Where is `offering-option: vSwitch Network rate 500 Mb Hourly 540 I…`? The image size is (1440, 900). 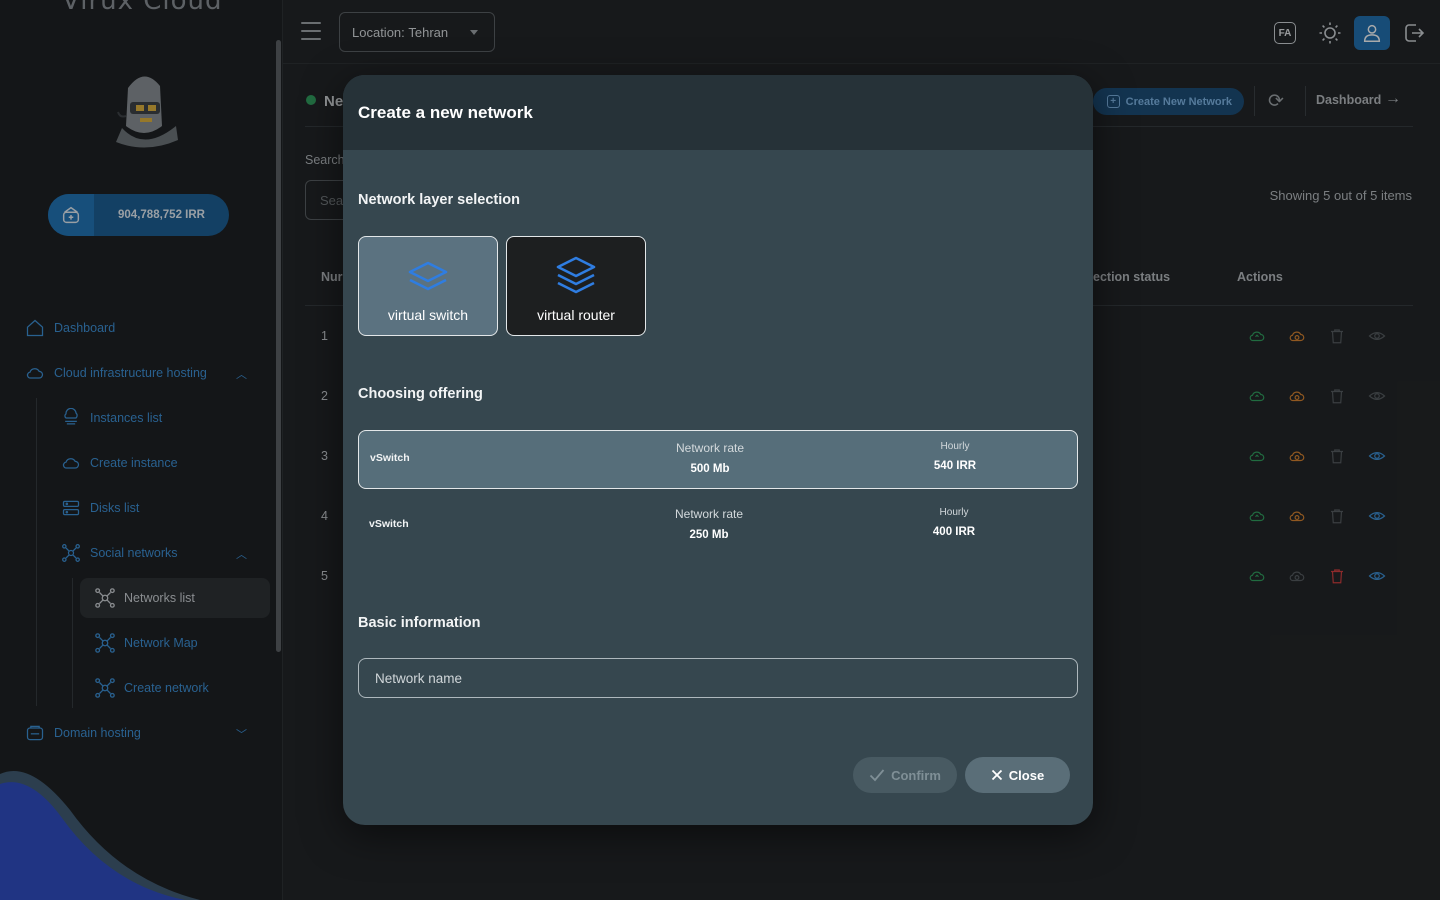
offering-option: vSwitch Network rate 500 Mb Hourly 540 I… is located at coordinates (718, 459).